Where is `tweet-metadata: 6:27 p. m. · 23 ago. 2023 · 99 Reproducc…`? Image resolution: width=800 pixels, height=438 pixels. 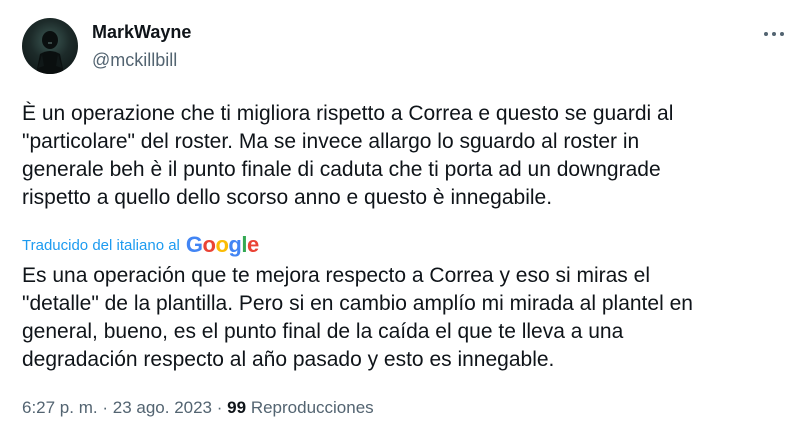
tweet-metadata: 6:27 p. m. · 23 ago. 2023 · 99 Reproducc… is located at coordinates (198, 408).